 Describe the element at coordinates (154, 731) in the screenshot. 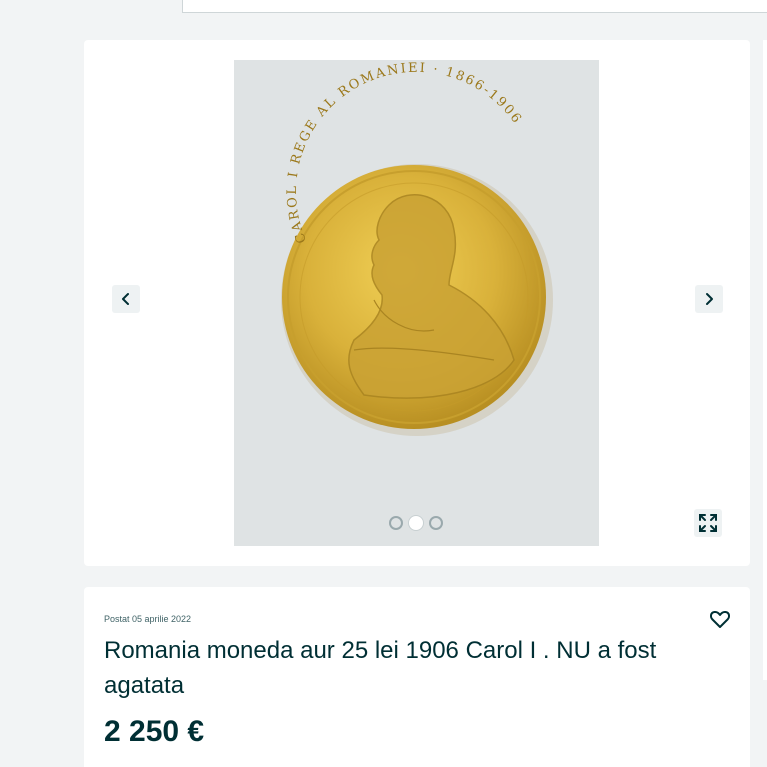

I see `listing-price: 2 250 €` at that location.